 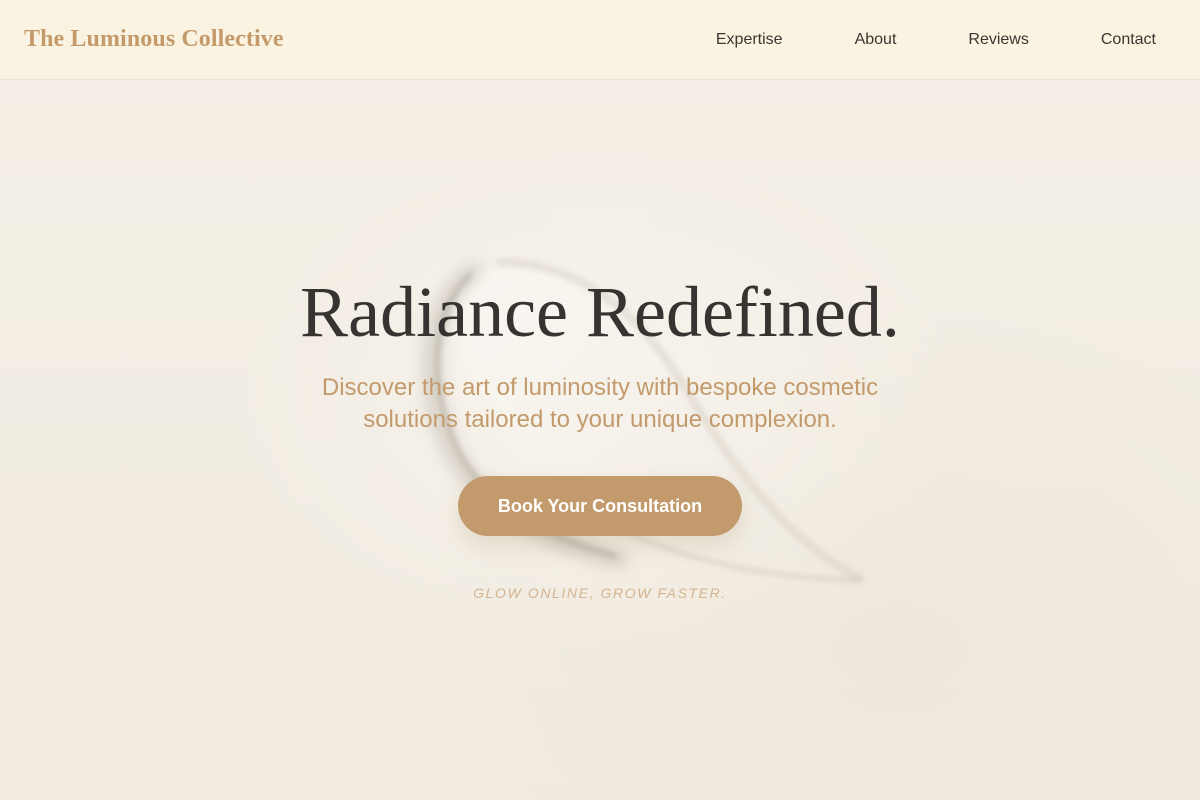 What do you see at coordinates (600, 506) in the screenshot?
I see `book-consultation-button: Book Your Consultation` at bounding box center [600, 506].